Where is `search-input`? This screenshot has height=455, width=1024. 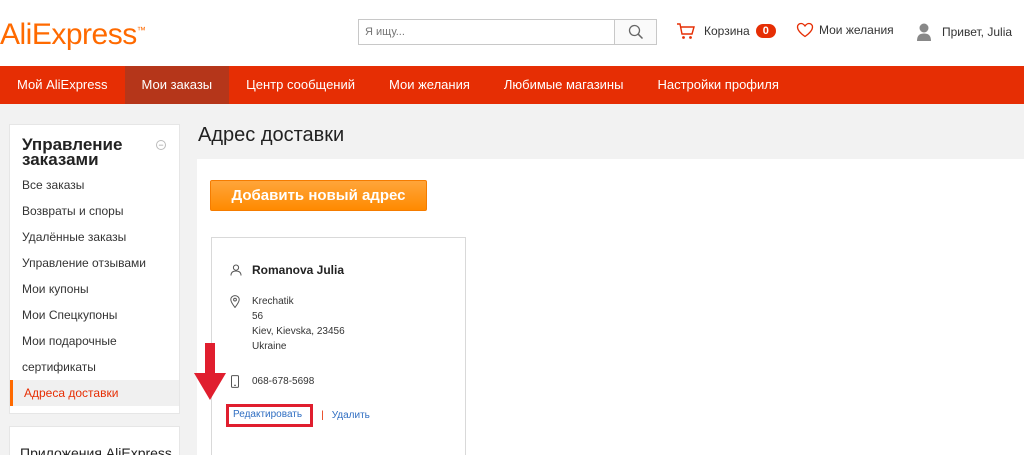 search-input is located at coordinates (486, 32).